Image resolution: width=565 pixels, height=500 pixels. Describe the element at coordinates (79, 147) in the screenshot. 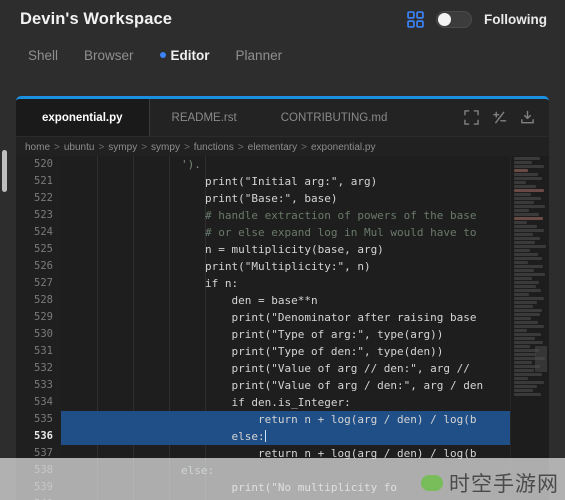

I see `breadcrumb-item-ubuntu: ubuntu` at that location.